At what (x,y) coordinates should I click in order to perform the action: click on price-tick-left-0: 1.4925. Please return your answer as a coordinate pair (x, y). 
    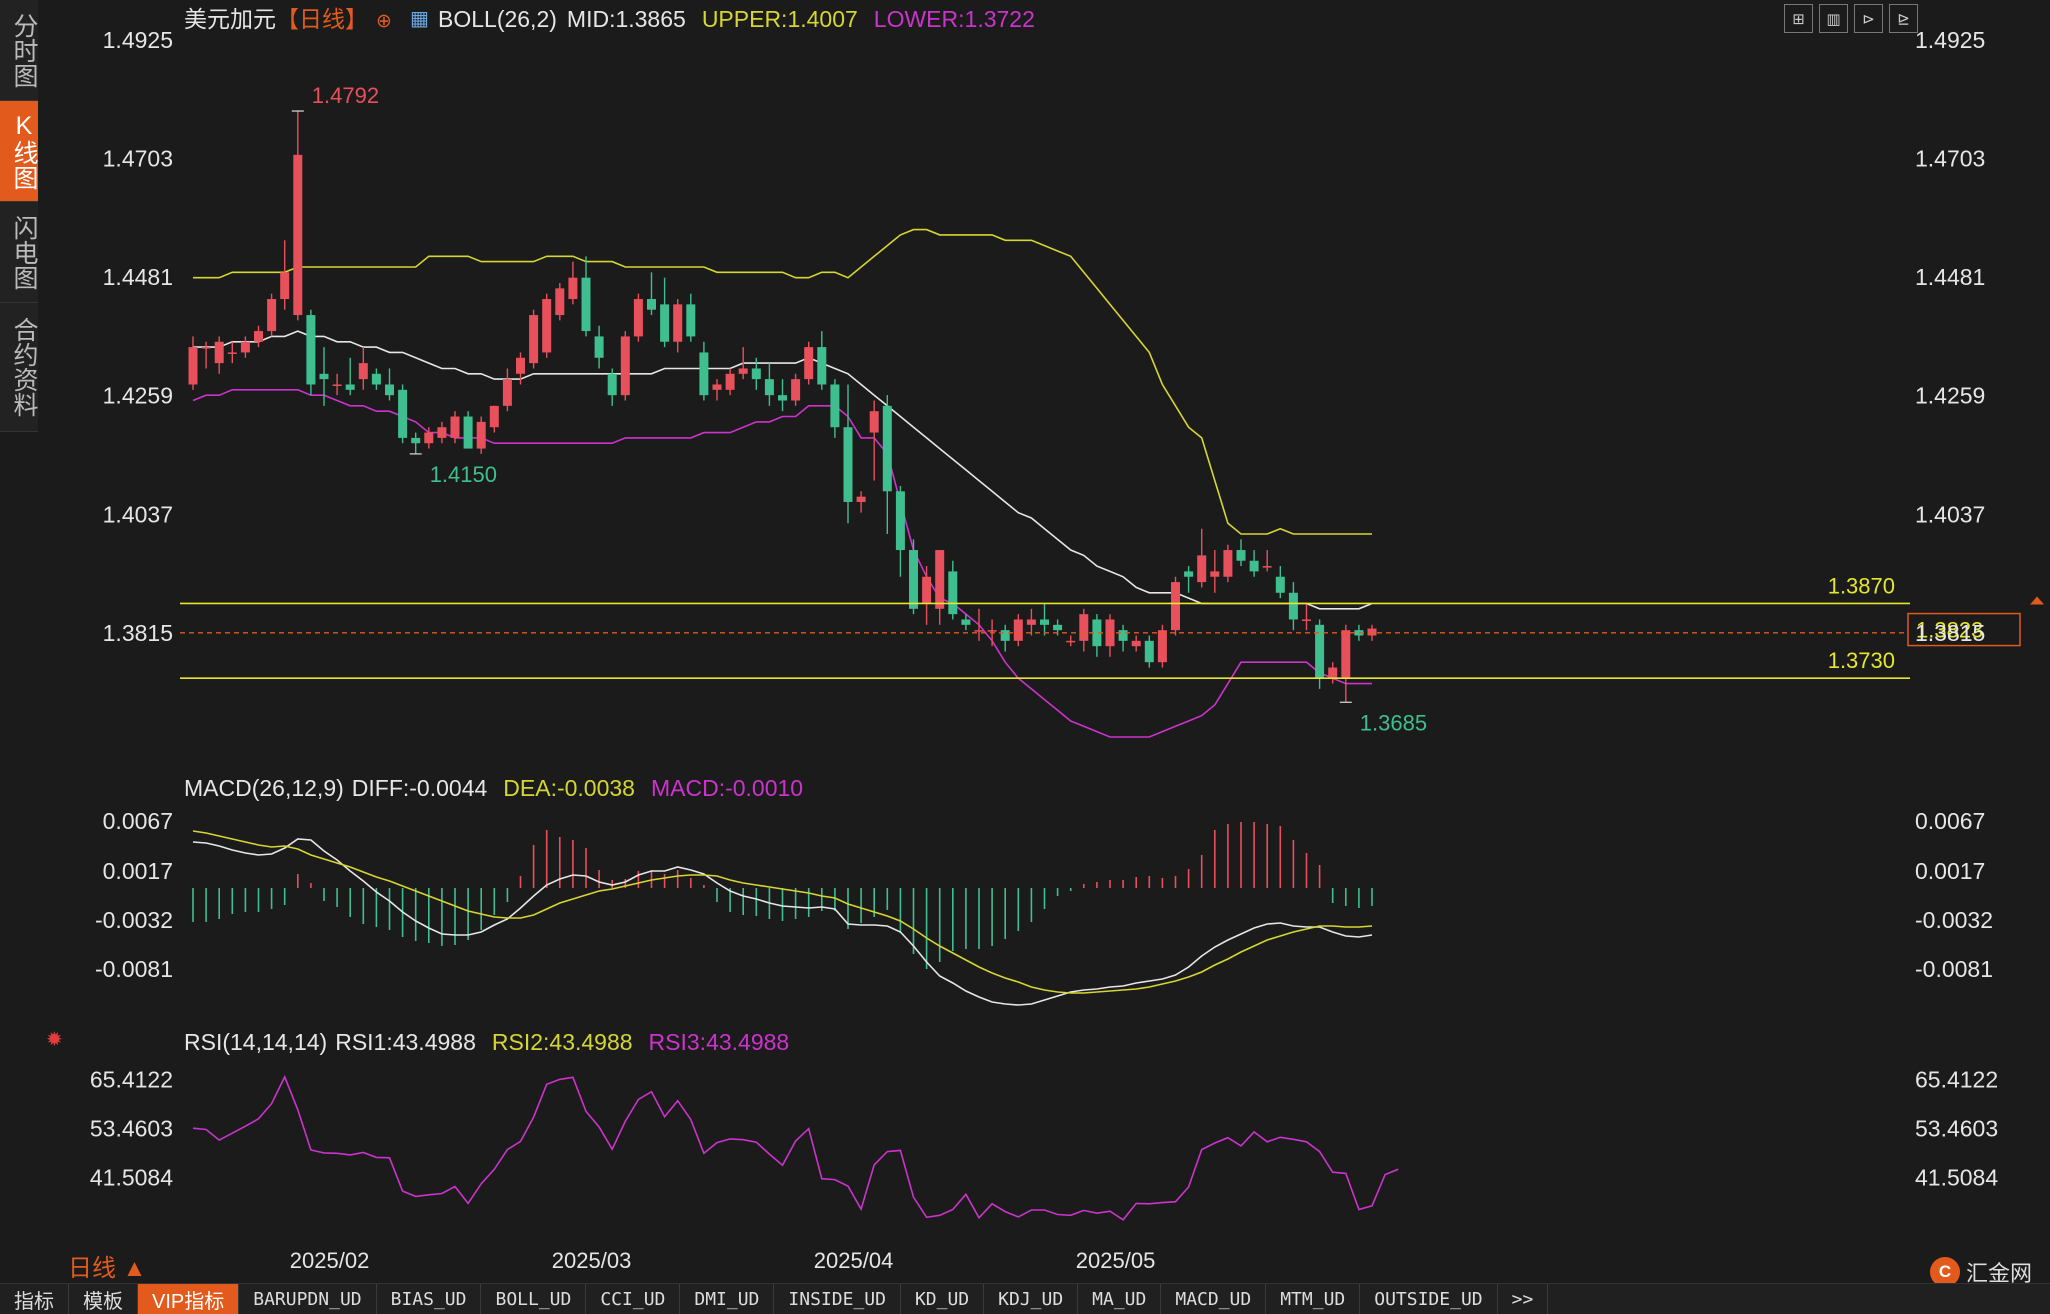
    Looking at the image, I should click on (138, 40).